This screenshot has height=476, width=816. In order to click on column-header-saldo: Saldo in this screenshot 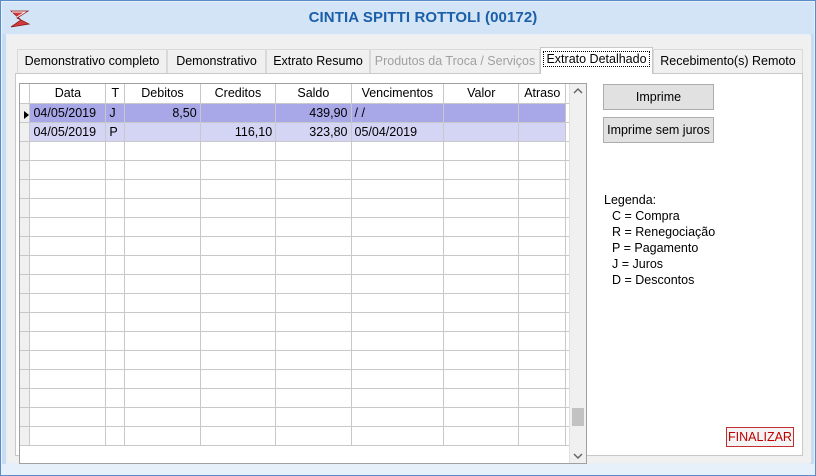, I will do `click(313, 94)`.